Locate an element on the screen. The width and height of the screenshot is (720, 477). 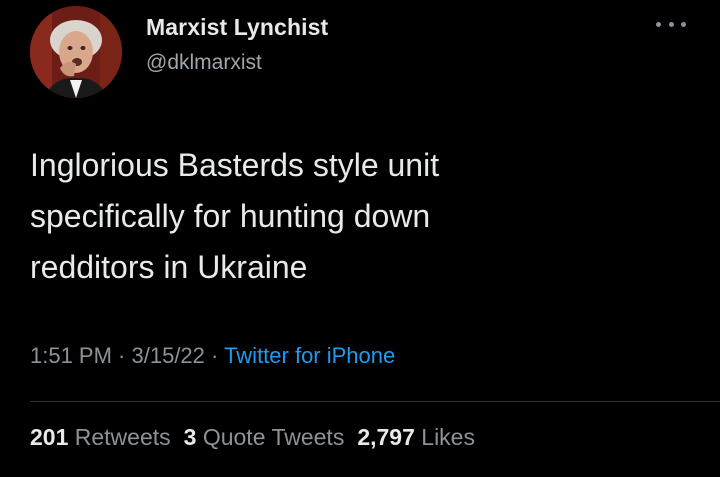
avatar is located at coordinates (76, 52).